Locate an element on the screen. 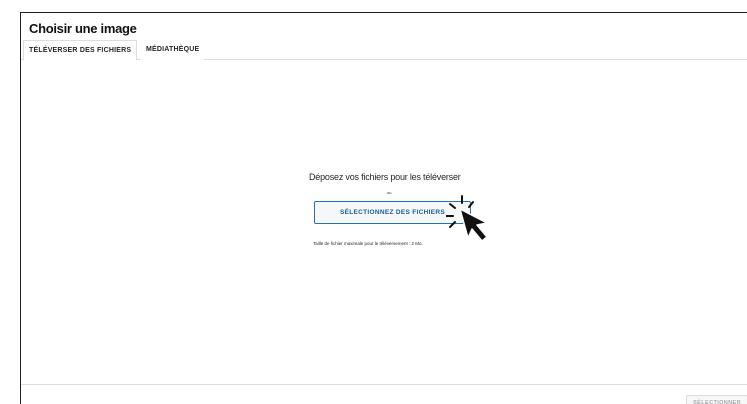  tab-upload-files: TÉLÉVERSER DES FICHIERS is located at coordinates (80, 50).